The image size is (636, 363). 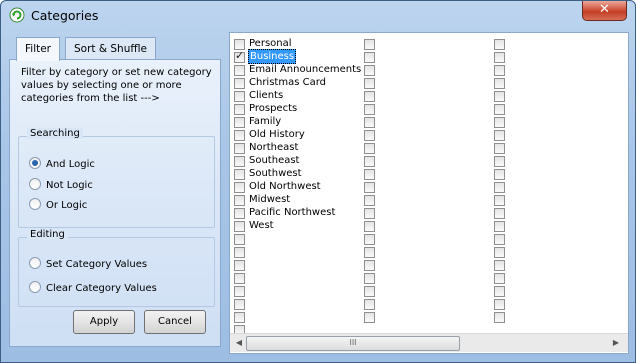 What do you see at coordinates (273, 147) in the screenshot?
I see `category-label: Northeast` at bounding box center [273, 147].